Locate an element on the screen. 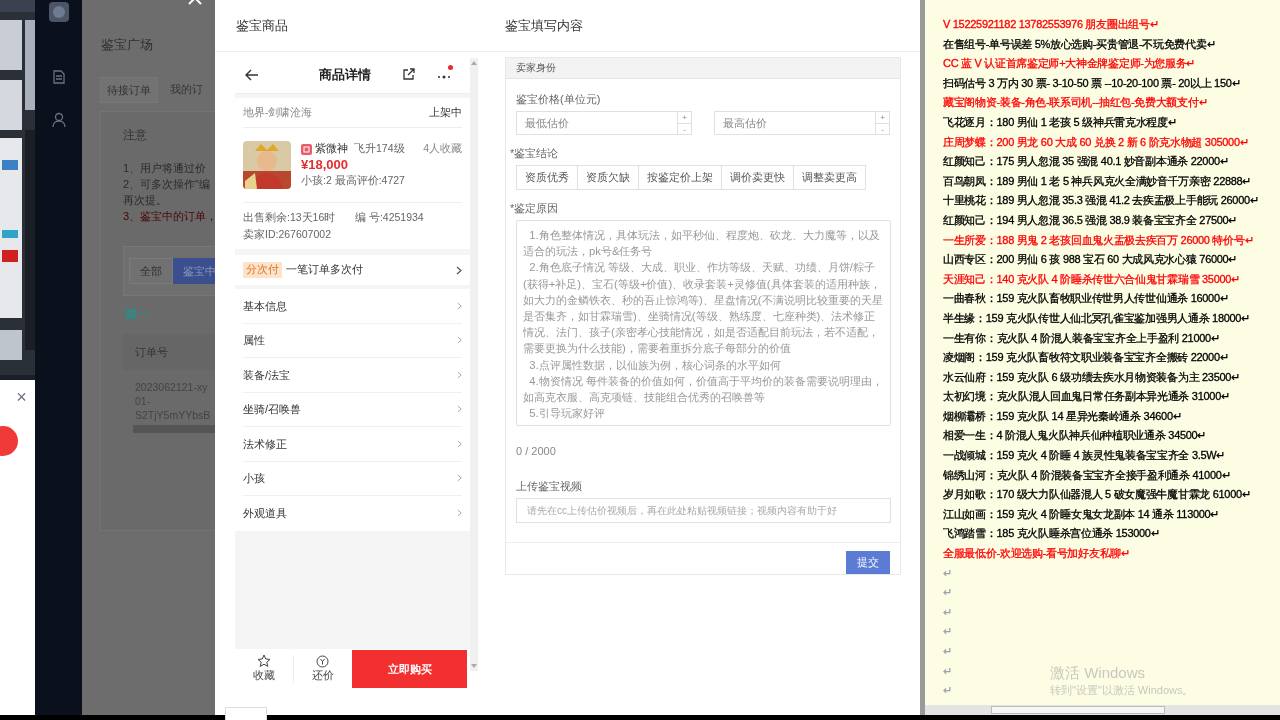  document-line: CC 蓝 V 认证首席鉴定师+大神金牌鉴定师-为您服务↵ is located at coordinates (1069, 64).